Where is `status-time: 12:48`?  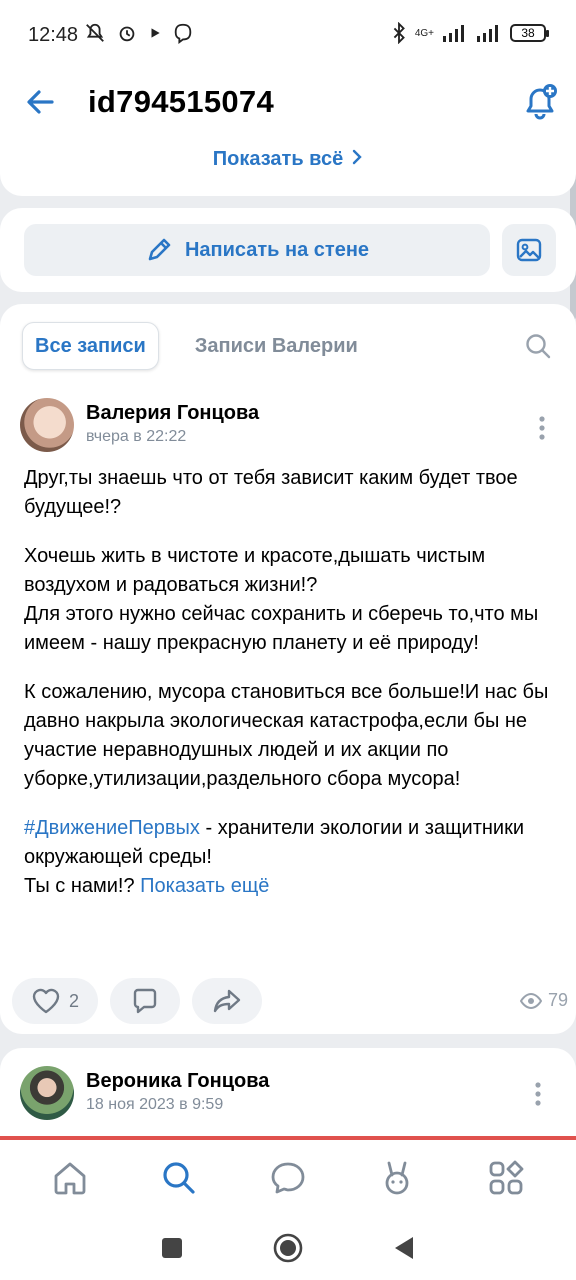
status-time: 12:48 is located at coordinates (53, 35).